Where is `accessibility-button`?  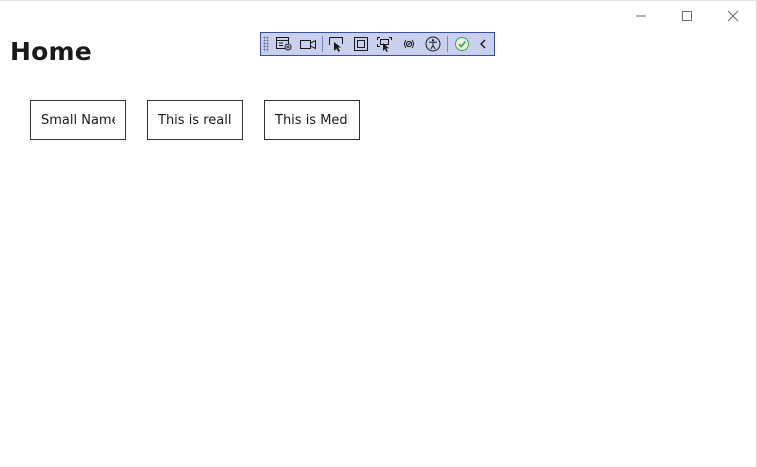
accessibility-button is located at coordinates (433, 44).